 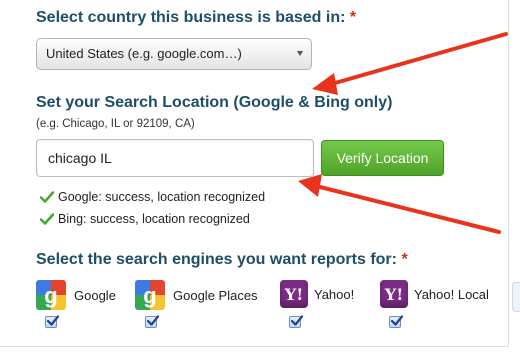 I want to click on engine-google: g Google, so click(x=76, y=295).